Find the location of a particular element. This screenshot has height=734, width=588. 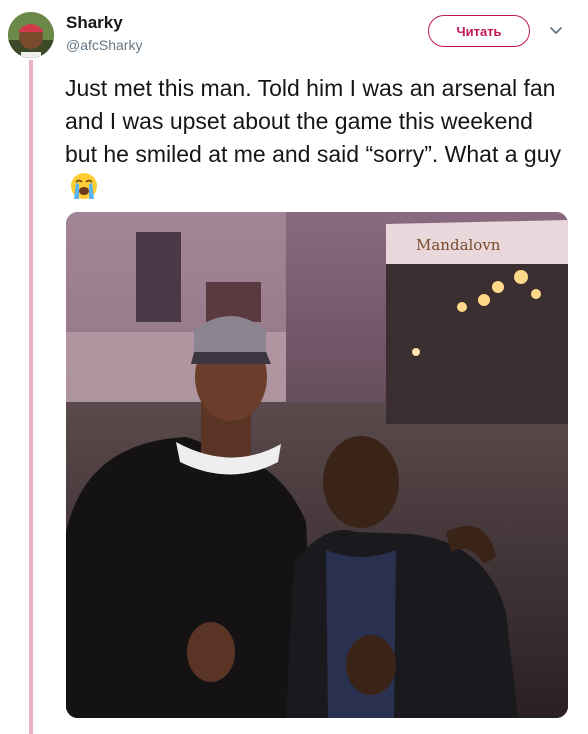

author-handle: @afcSharky is located at coordinates (104, 45).